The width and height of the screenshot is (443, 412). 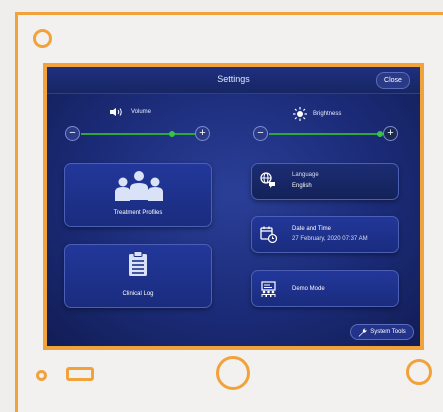 I want to click on system-tools-label: System Tools, so click(x=388, y=332).